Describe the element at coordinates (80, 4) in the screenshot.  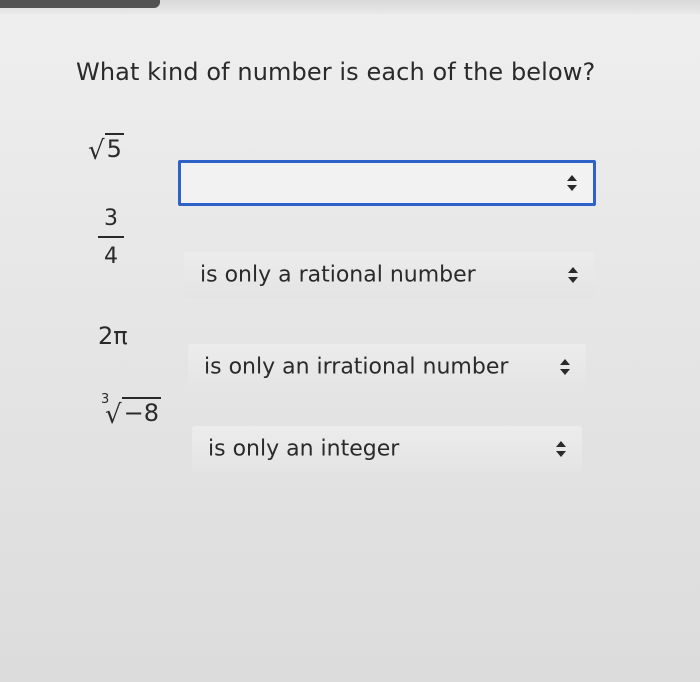
I see `header-fragment` at that location.